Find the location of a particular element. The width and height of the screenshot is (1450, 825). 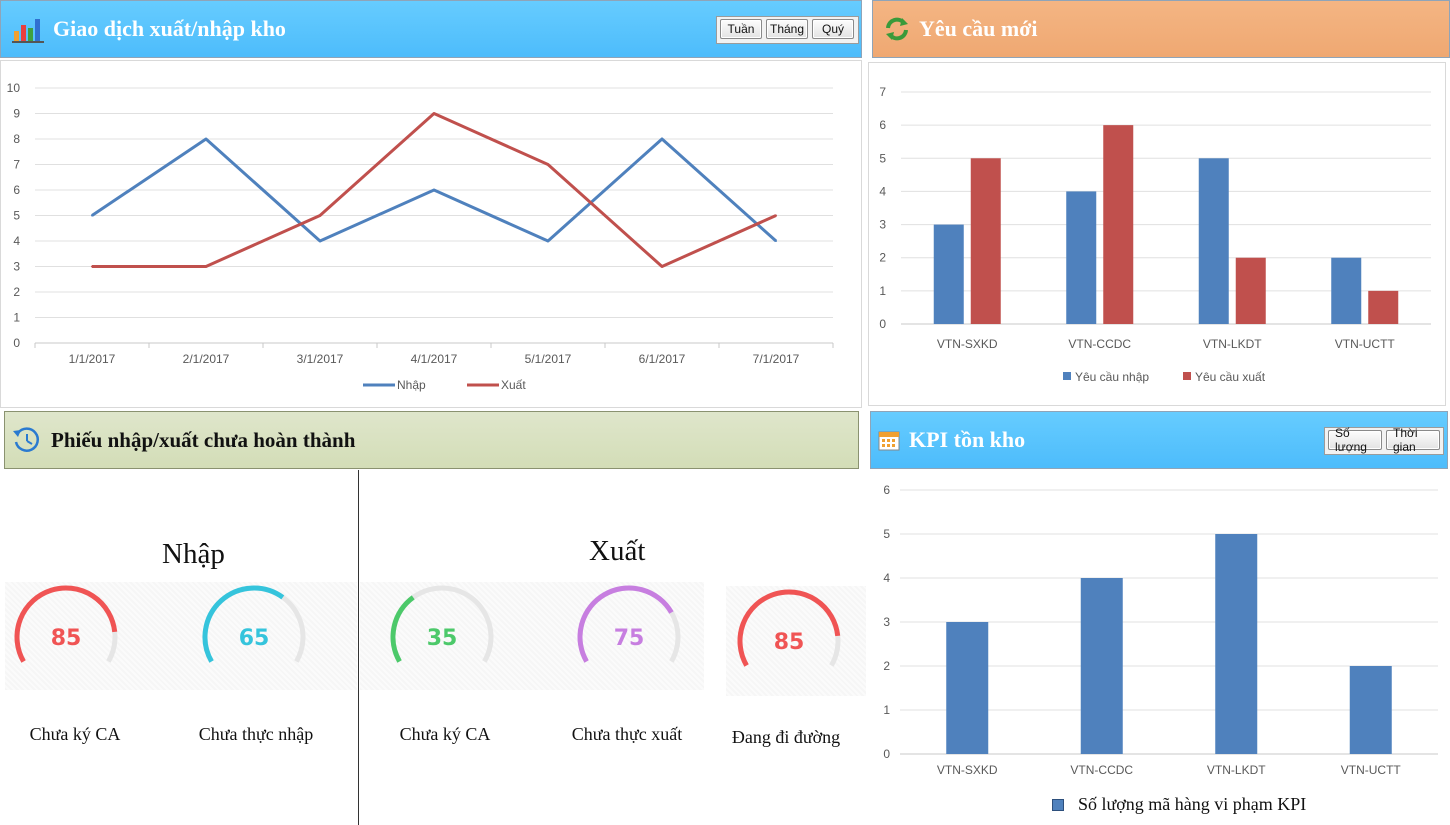

x-tick-label: VTN-UCTT is located at coordinates (1371, 770).